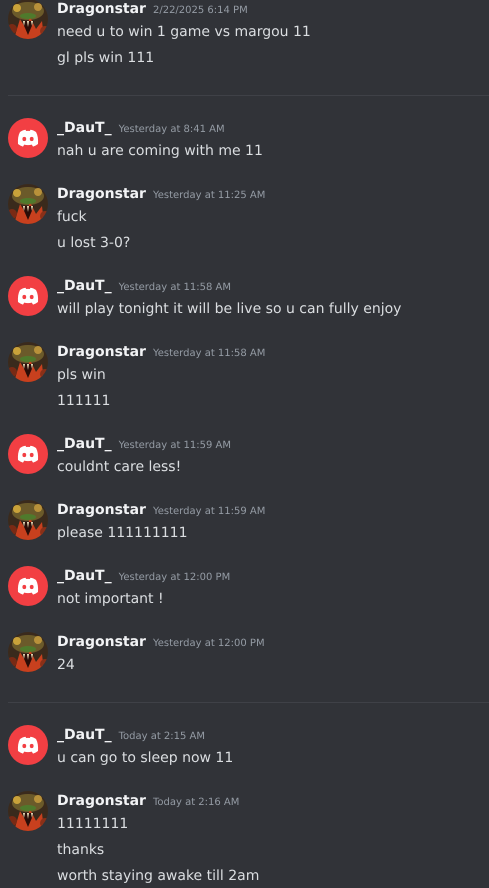  What do you see at coordinates (229, 309) in the screenshot?
I see `message-text: will play tonight it will be live so u can fully enjoy` at bounding box center [229, 309].